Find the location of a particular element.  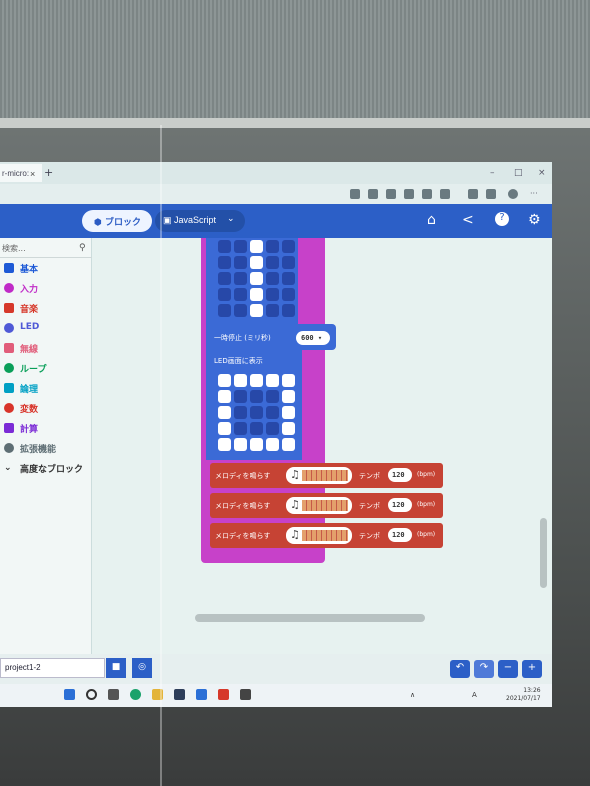

camera-icon is located at coordinates (245, 694).